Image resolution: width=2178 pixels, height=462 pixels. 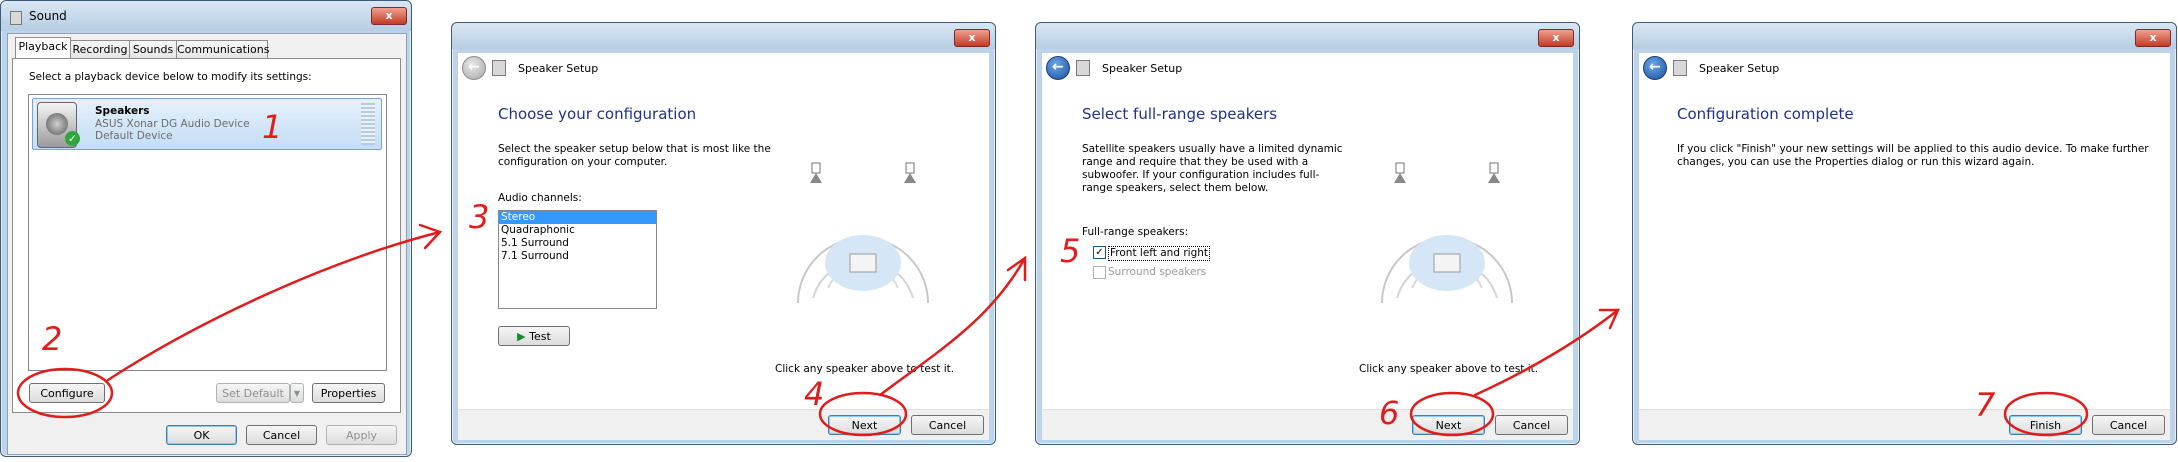 I want to click on annotation-number-4: 4, so click(x=814, y=394).